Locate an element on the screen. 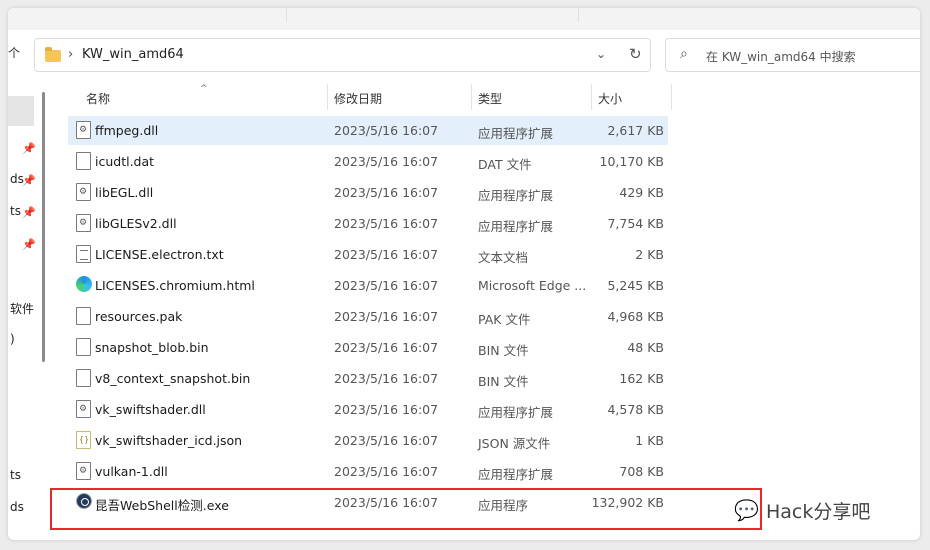  file-type: 文本文档 is located at coordinates (503, 257).